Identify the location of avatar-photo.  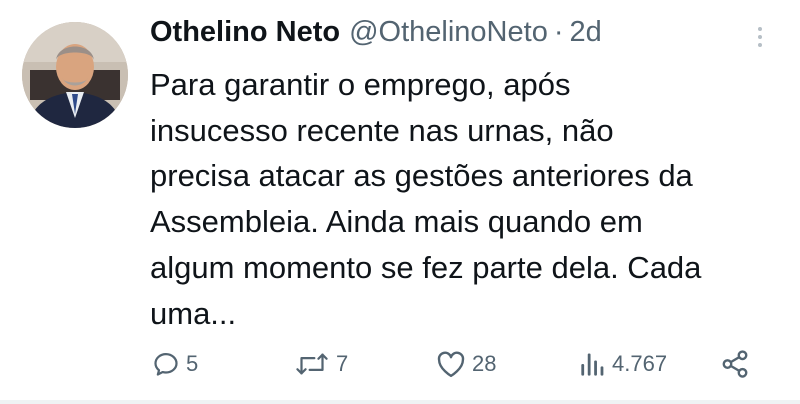
(75, 75).